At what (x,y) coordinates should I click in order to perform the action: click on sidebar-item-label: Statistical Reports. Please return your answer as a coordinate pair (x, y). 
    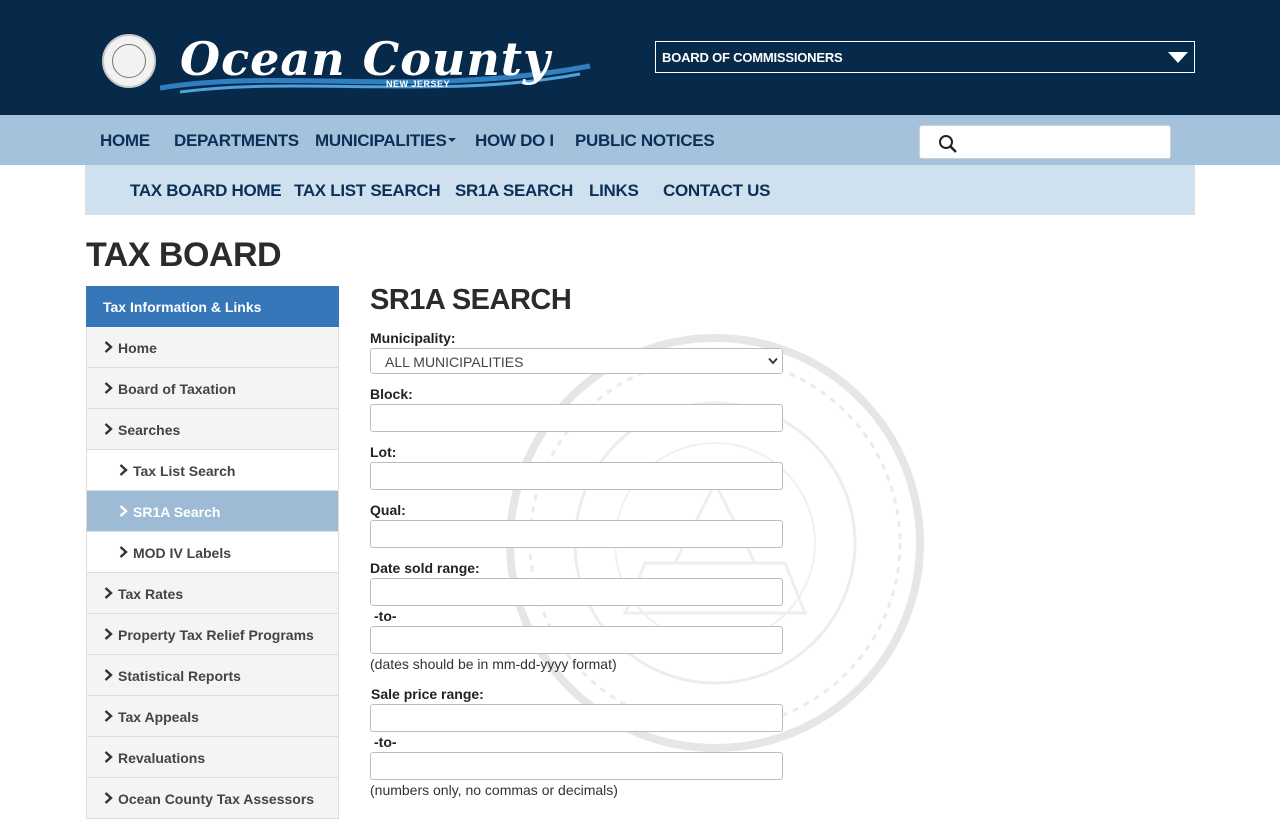
    Looking at the image, I should click on (179, 676).